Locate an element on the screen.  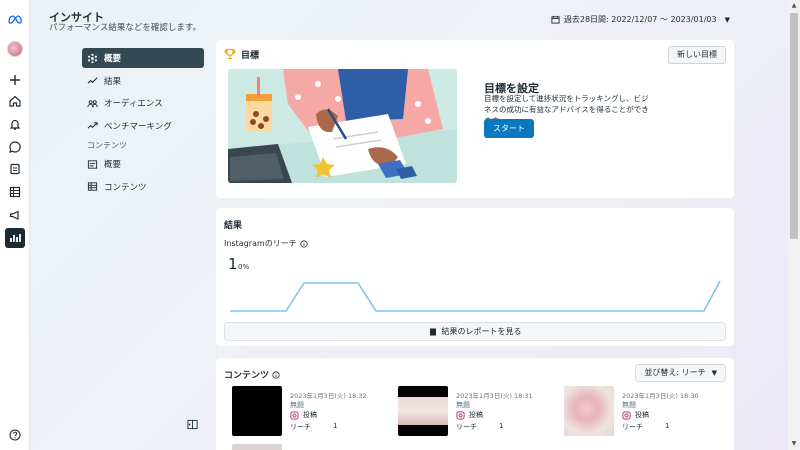
scroll-up-icon: ▲ is located at coordinates (794, 6).